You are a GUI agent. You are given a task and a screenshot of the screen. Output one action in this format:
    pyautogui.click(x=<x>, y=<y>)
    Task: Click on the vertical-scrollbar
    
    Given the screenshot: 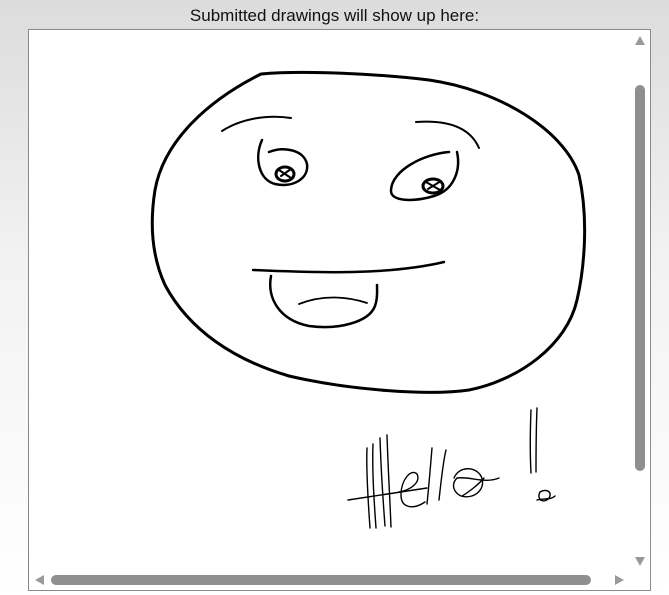 What is the action you would take?
    pyautogui.click(x=640, y=301)
    